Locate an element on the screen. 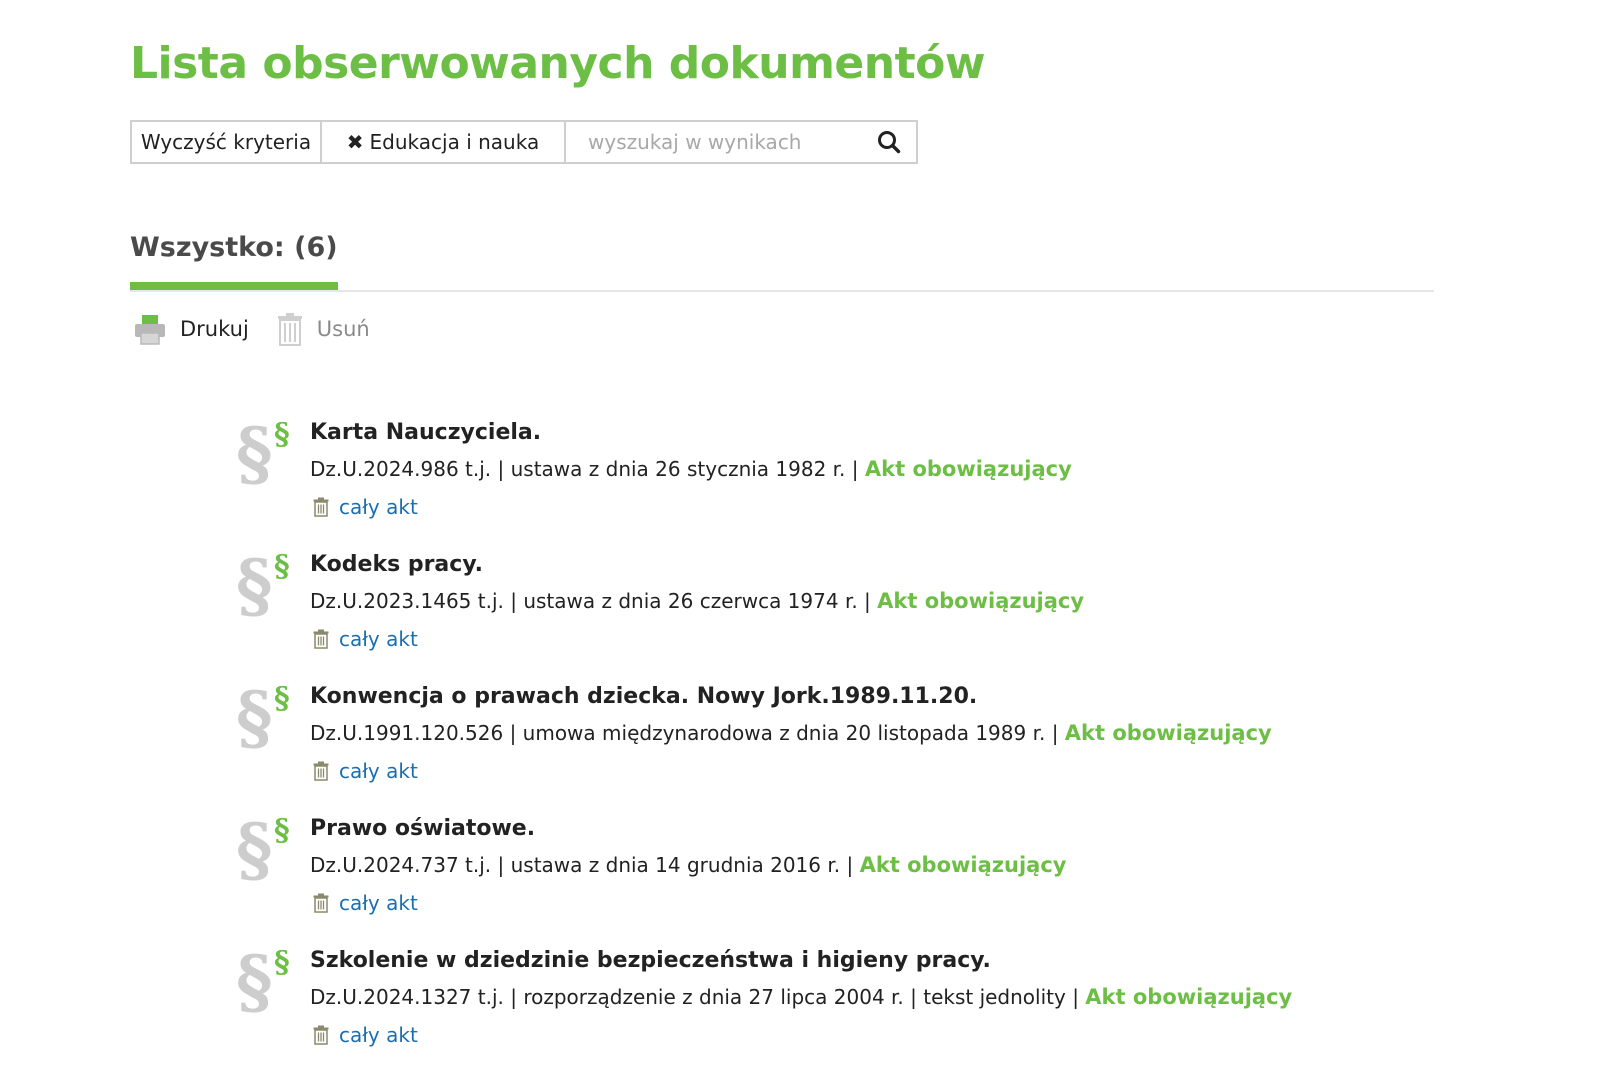  document-title: Kodeks pracy. is located at coordinates (697, 564).